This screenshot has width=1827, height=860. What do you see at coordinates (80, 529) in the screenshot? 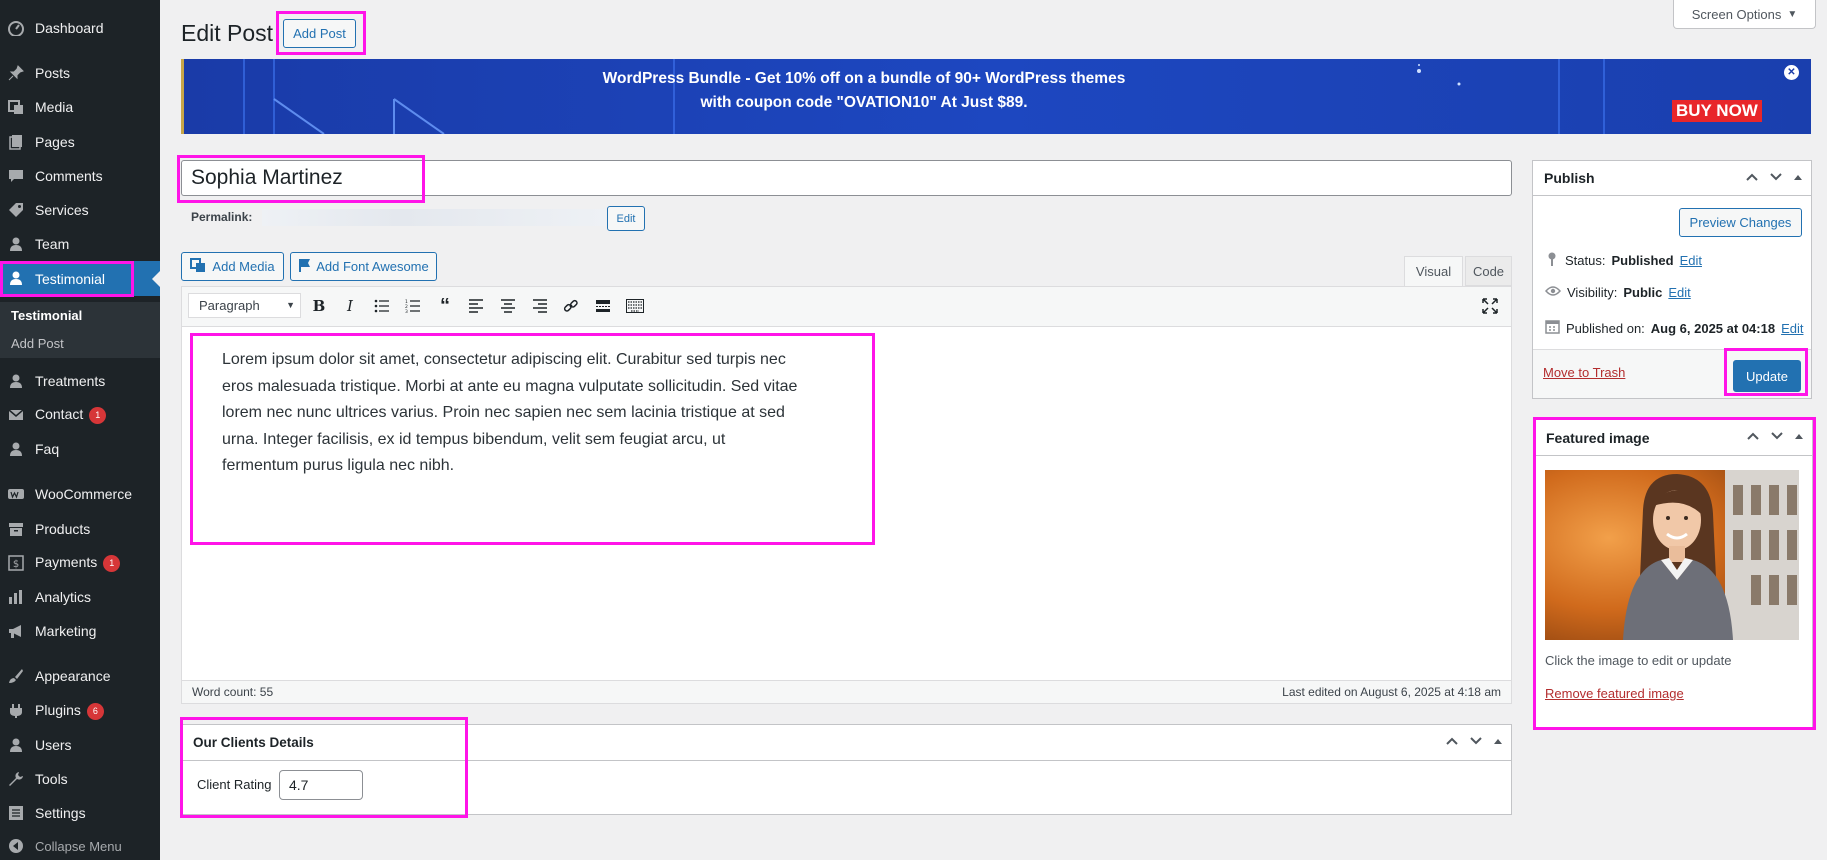
I see `menu-products: Products` at bounding box center [80, 529].